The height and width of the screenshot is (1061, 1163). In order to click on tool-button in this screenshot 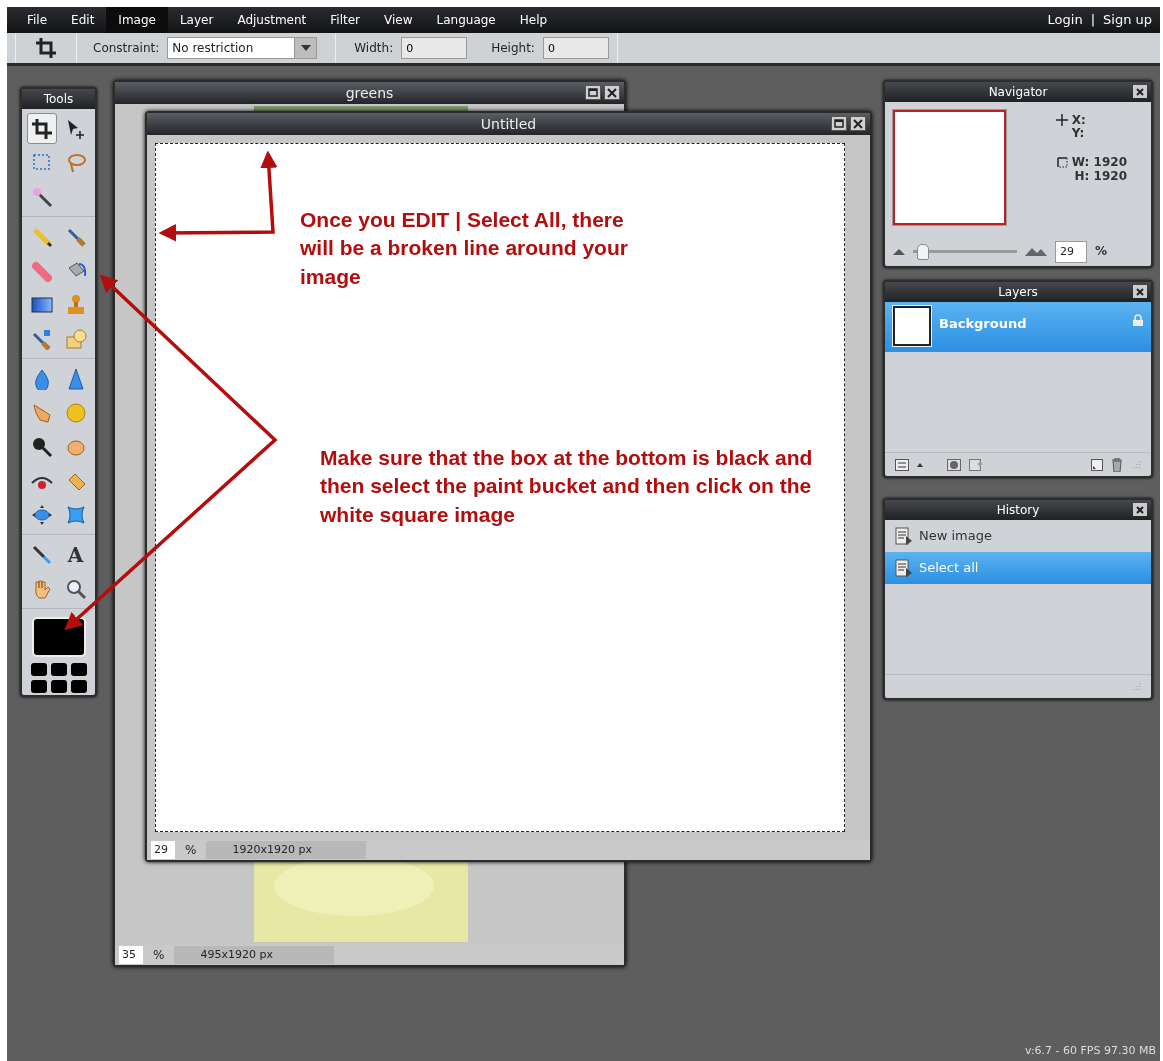, I will do `click(41, 128)`.